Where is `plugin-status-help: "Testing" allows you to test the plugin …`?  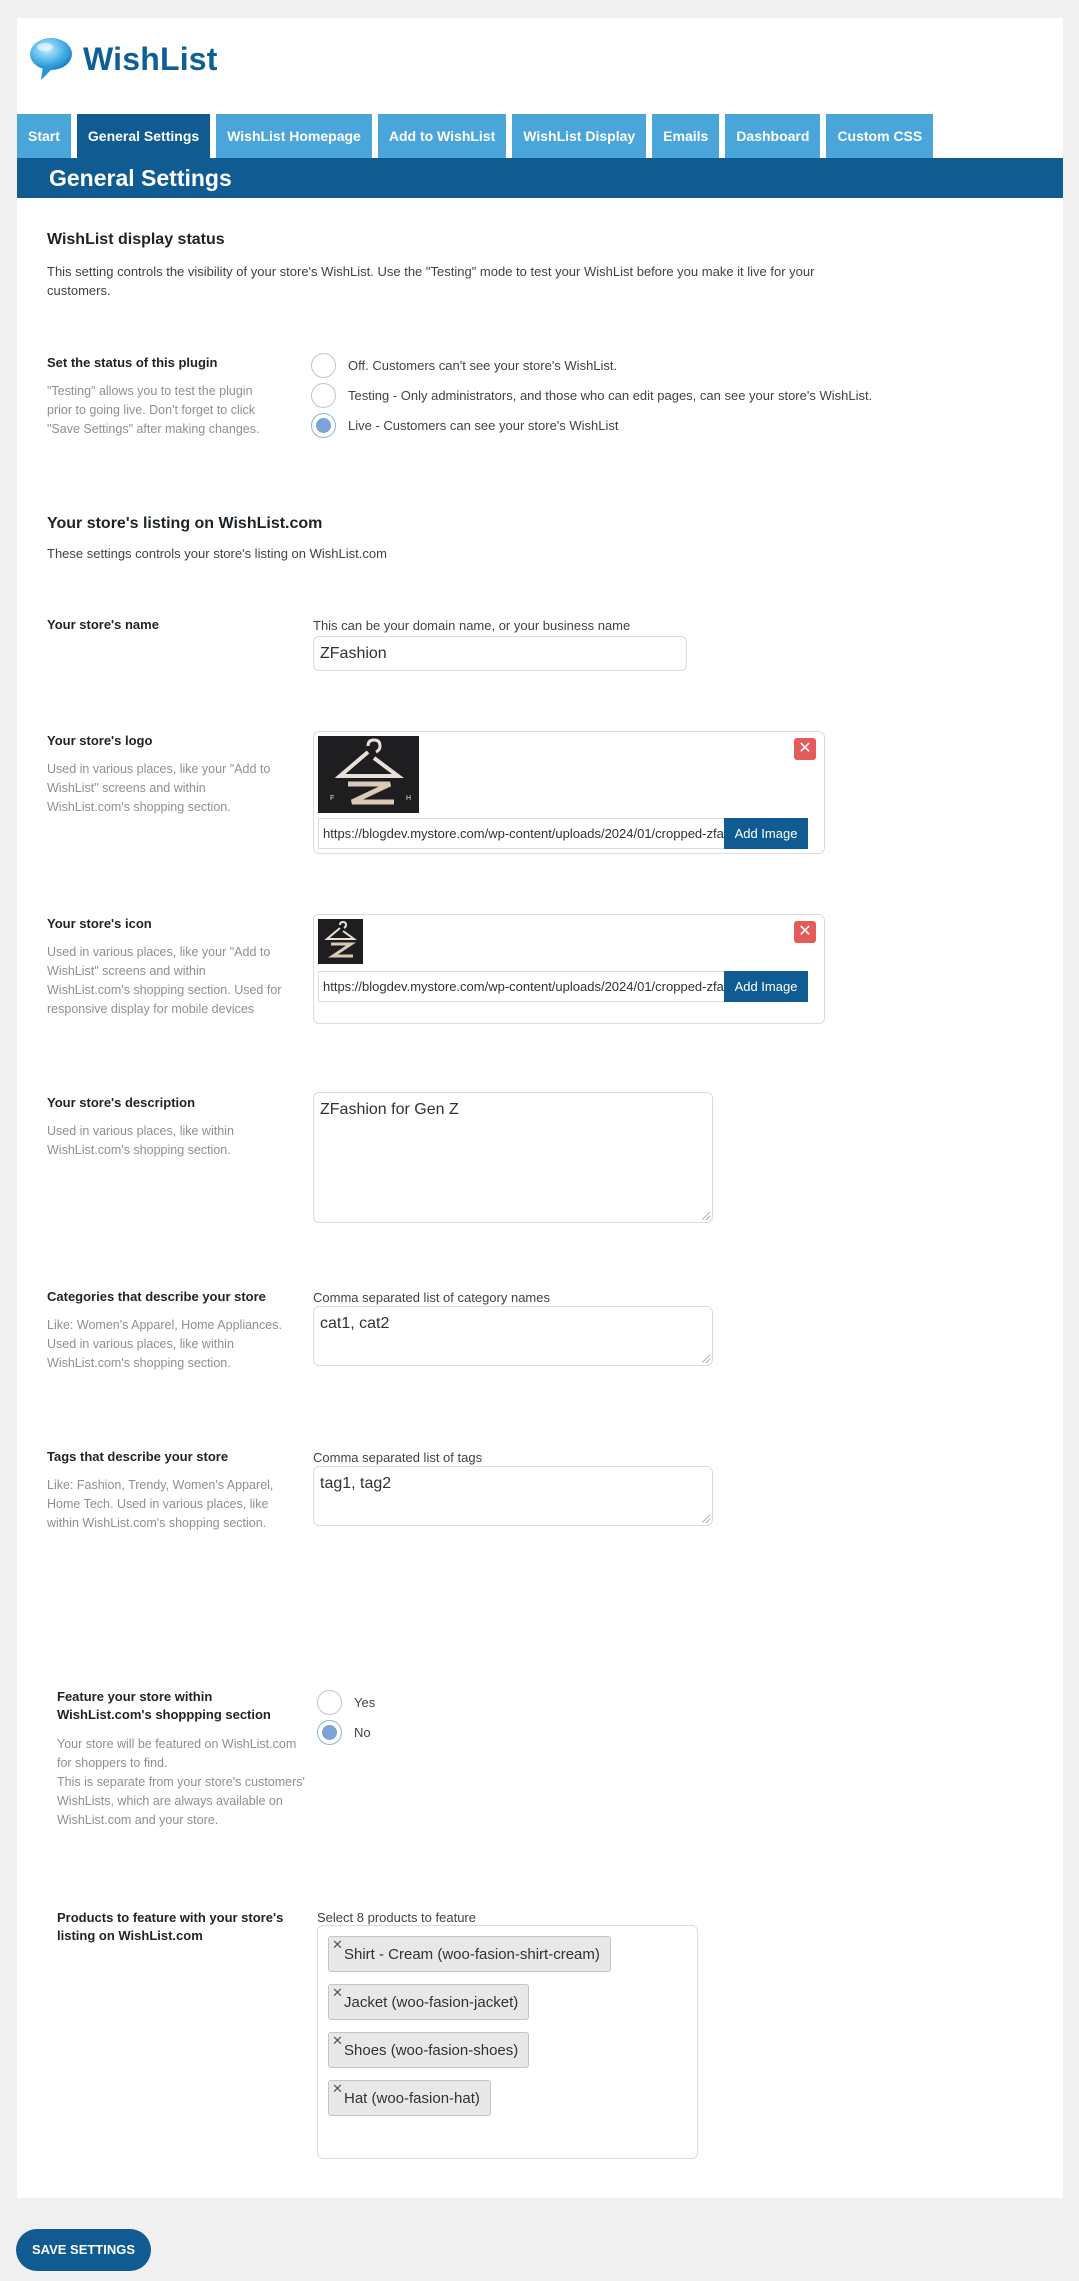 plugin-status-help: "Testing" allows you to test the plugin … is located at coordinates (153, 410).